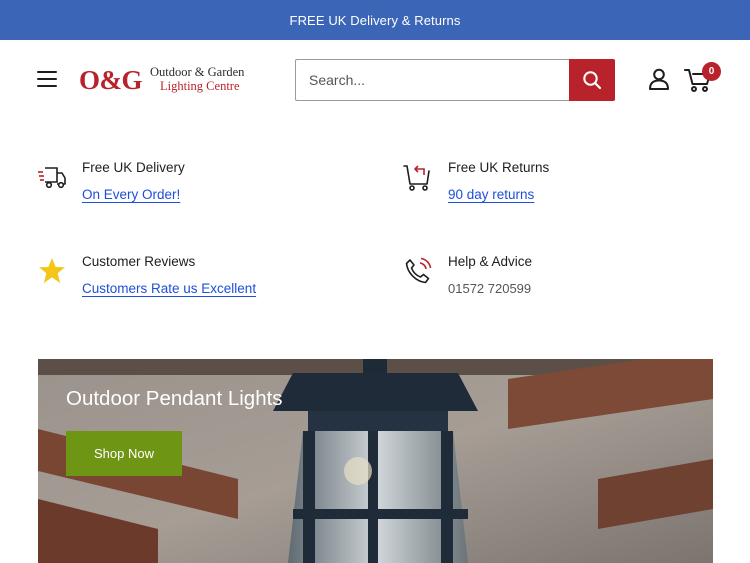 The image size is (750, 563). Describe the element at coordinates (52, 270) in the screenshot. I see `star-icon` at that location.